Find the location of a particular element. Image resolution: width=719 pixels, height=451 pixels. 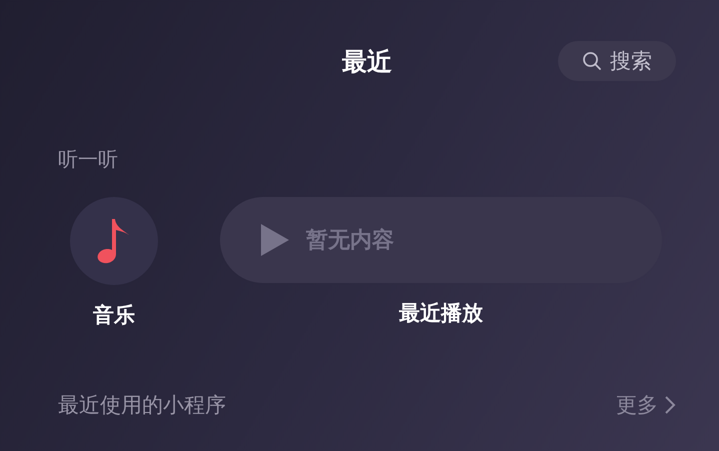

chevron-right-icon is located at coordinates (670, 405).